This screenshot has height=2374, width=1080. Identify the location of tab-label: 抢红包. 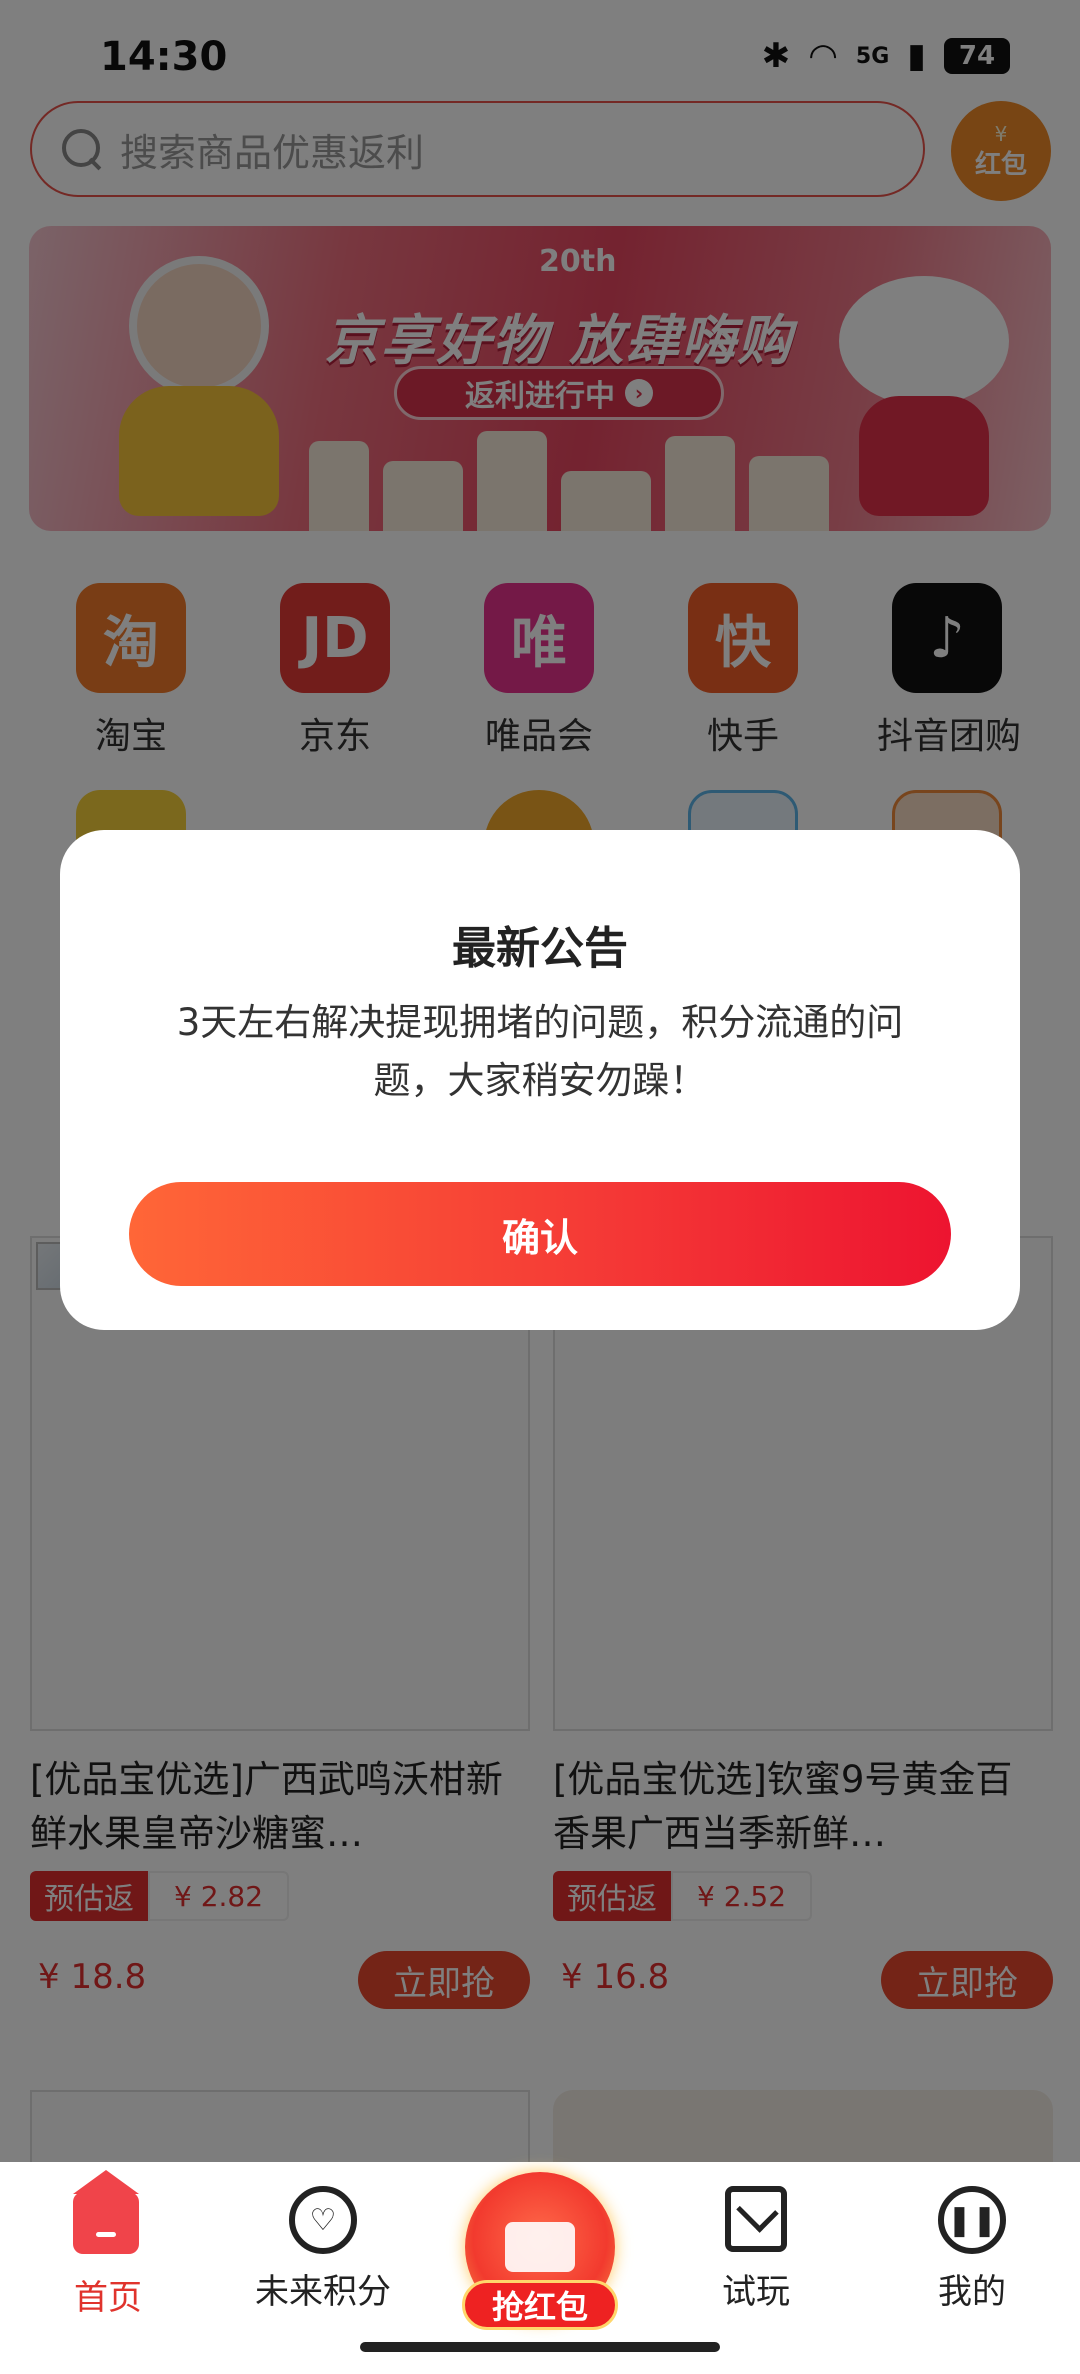
(540, 2305).